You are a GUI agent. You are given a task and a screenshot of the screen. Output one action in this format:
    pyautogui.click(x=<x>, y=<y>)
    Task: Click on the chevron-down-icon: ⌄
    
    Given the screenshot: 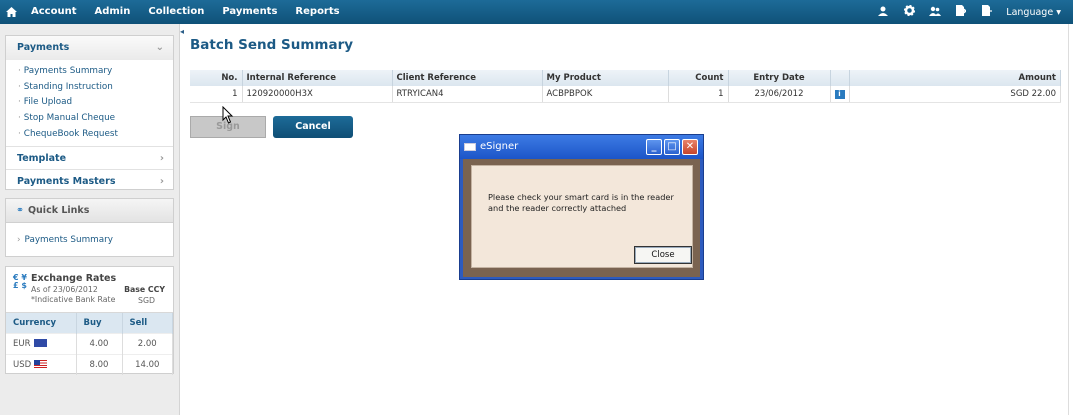 What is the action you would take?
    pyautogui.click(x=160, y=48)
    